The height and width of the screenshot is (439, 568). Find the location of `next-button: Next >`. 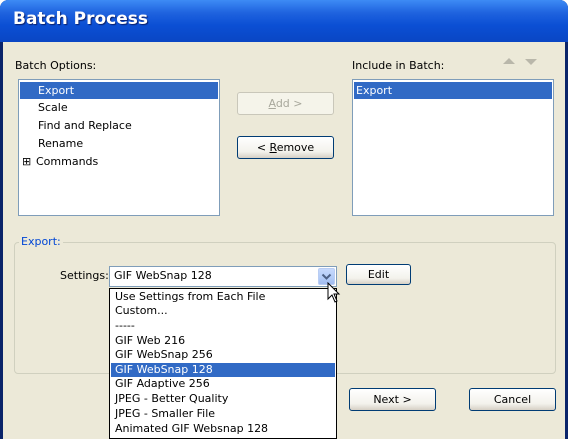

next-button: Next > is located at coordinates (392, 399).